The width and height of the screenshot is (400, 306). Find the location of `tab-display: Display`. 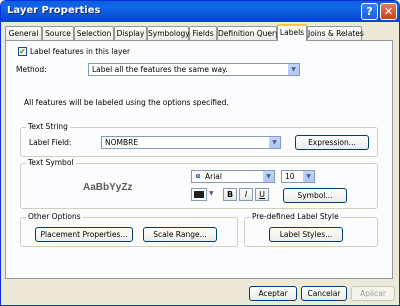

tab-display: Display is located at coordinates (130, 33).